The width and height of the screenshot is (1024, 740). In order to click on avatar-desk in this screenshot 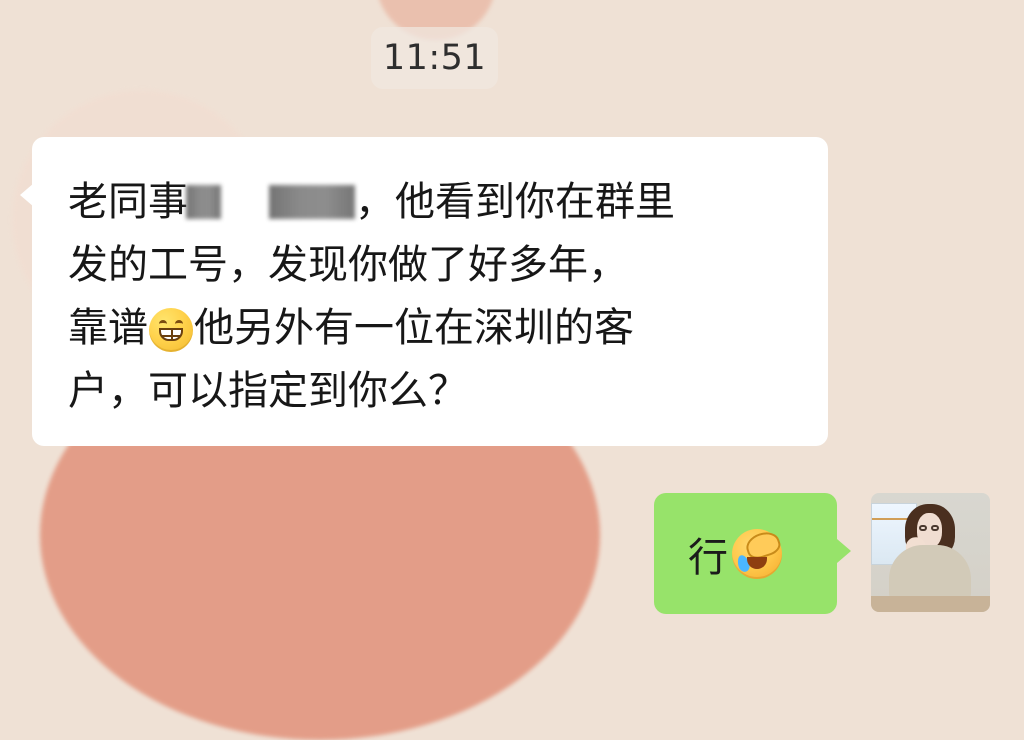, I will do `click(930, 604)`.